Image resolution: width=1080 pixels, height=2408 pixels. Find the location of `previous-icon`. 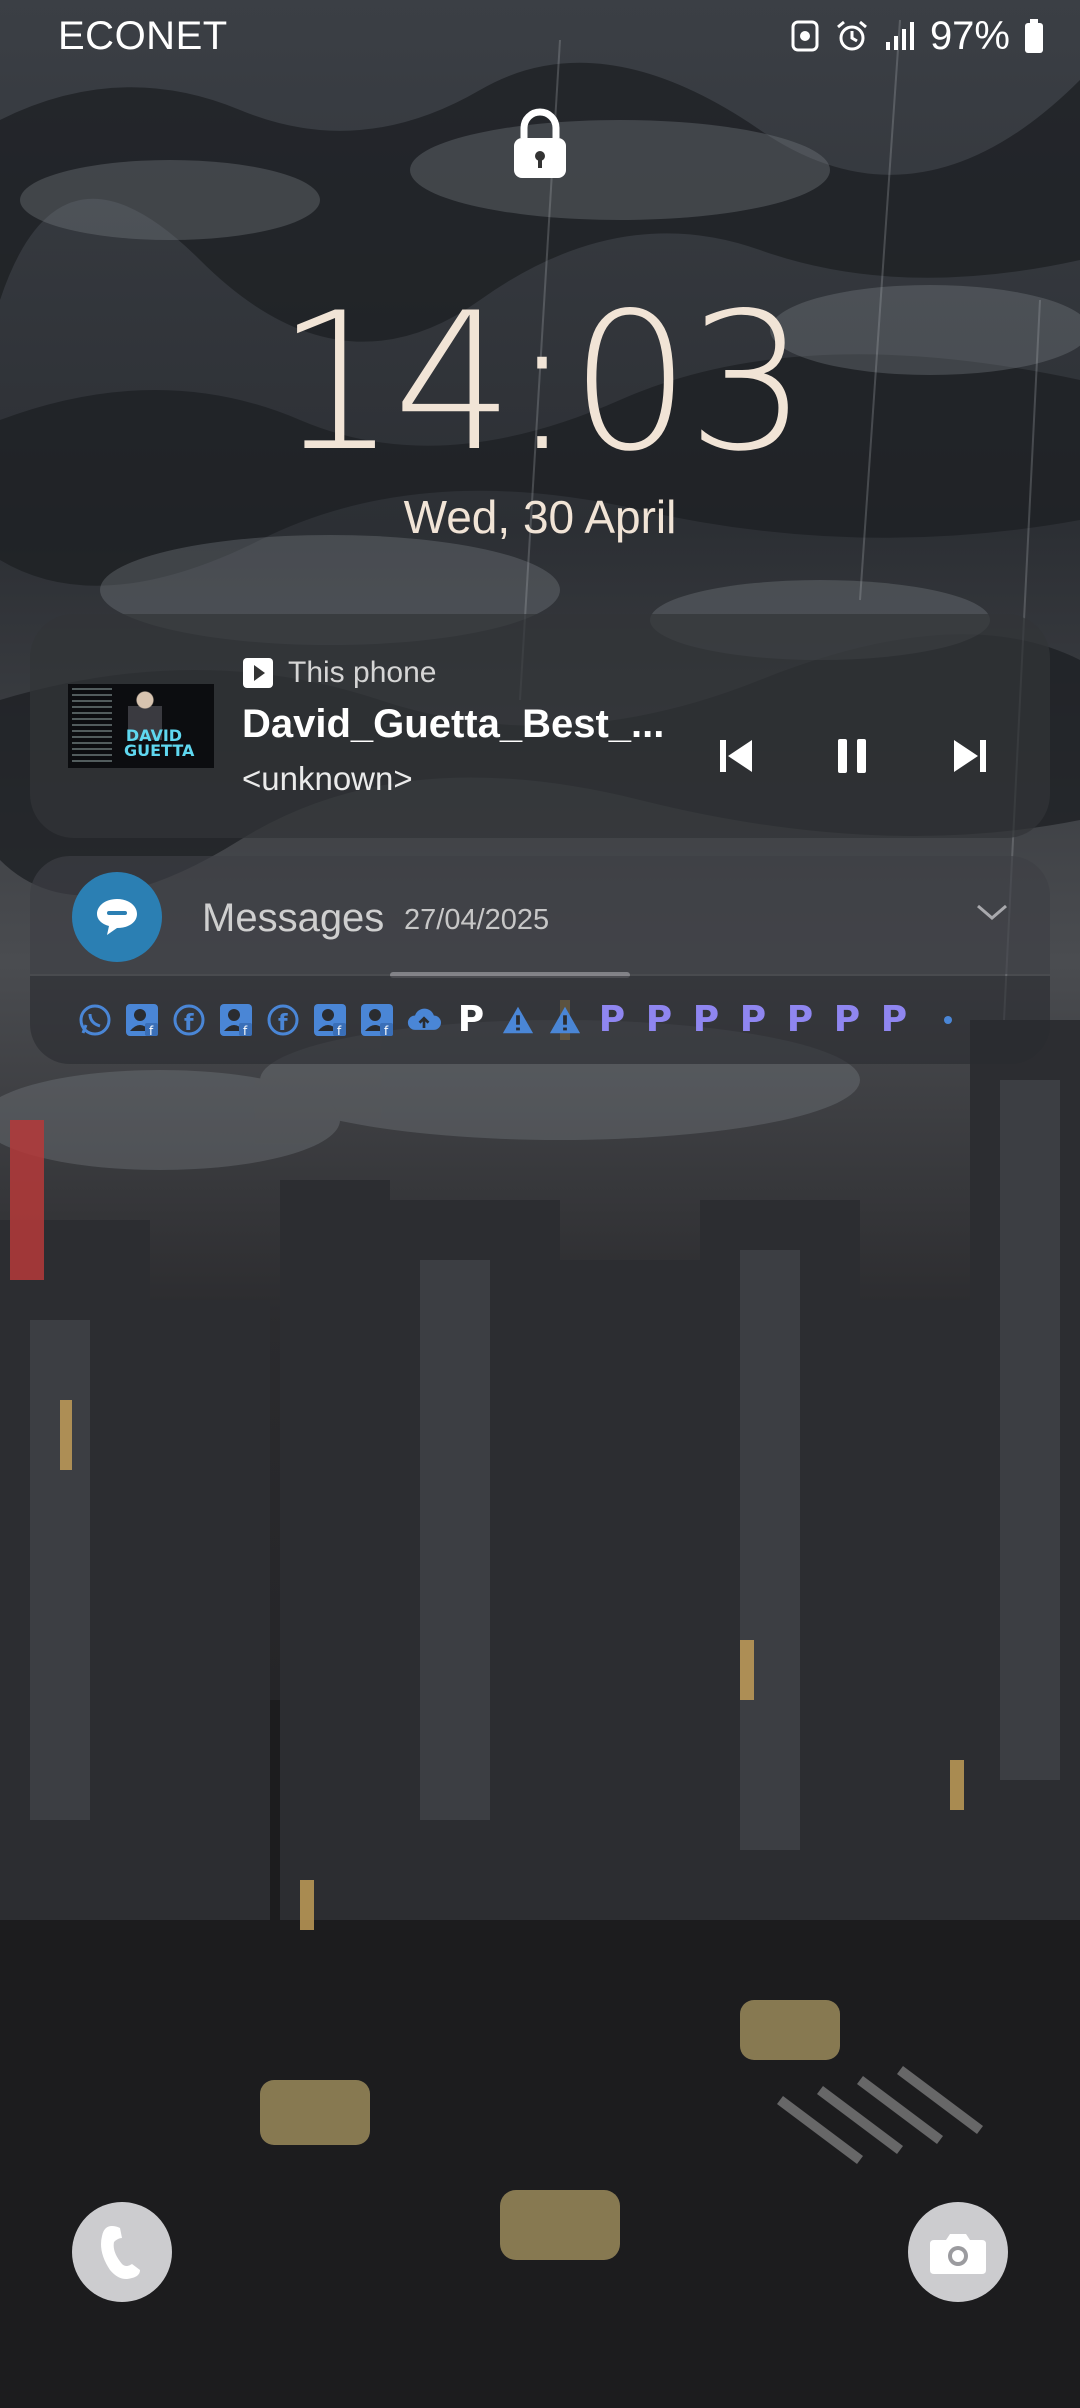

previous-icon is located at coordinates (736, 756).